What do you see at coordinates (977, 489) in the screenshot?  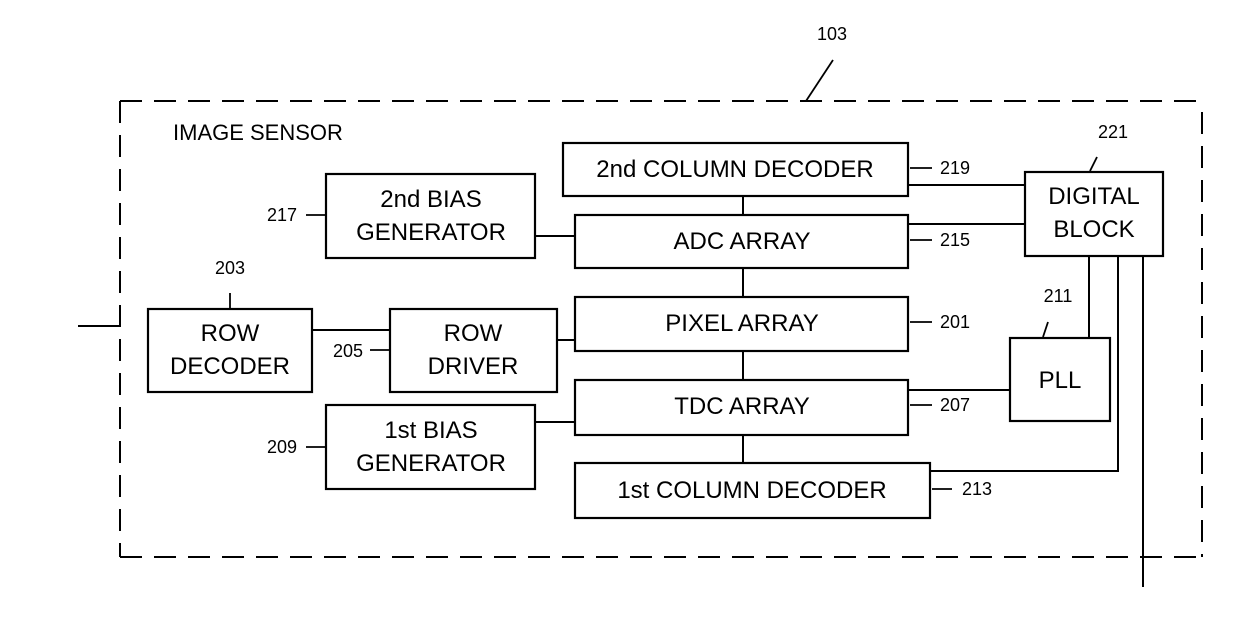 I see `col-decoder-1-ref: 213` at bounding box center [977, 489].